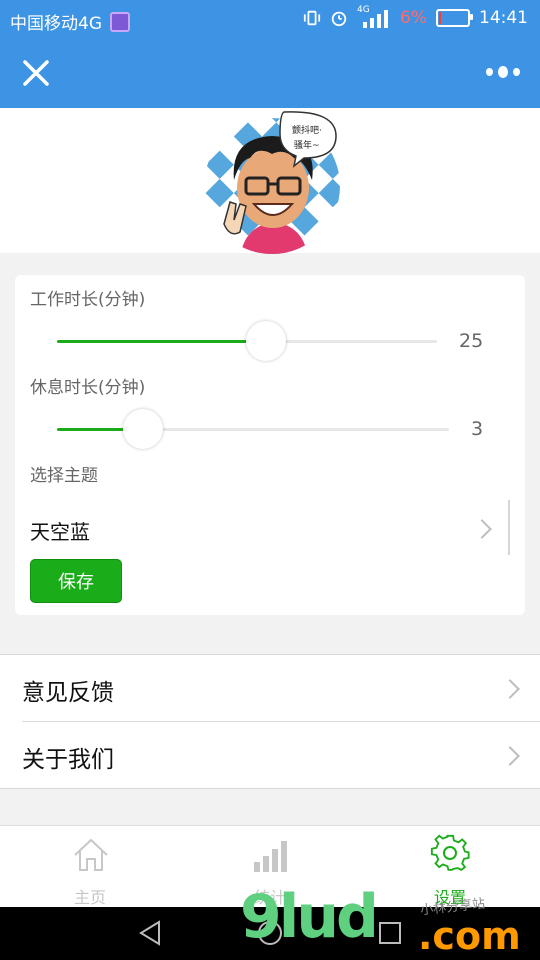 The width and height of the screenshot is (540, 960). What do you see at coordinates (89, 897) in the screenshot?
I see `tab-label: 主页` at bounding box center [89, 897].